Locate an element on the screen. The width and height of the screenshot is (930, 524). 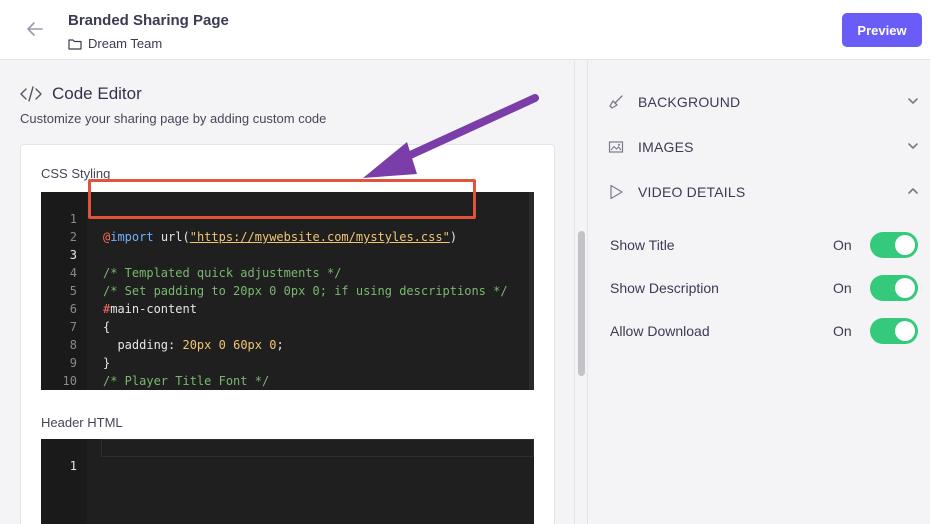
allow-download-label: Allow Download is located at coordinates (660, 331).